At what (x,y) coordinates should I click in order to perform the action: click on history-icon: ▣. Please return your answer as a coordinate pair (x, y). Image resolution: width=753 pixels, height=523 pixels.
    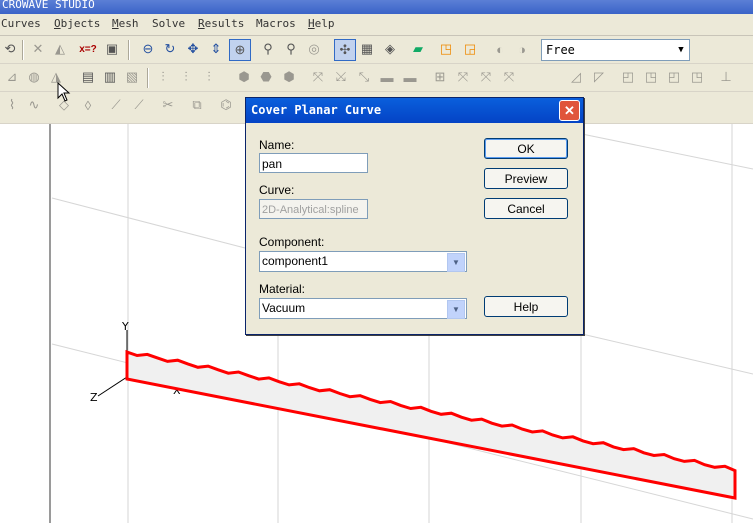
    Looking at the image, I should click on (112, 49).